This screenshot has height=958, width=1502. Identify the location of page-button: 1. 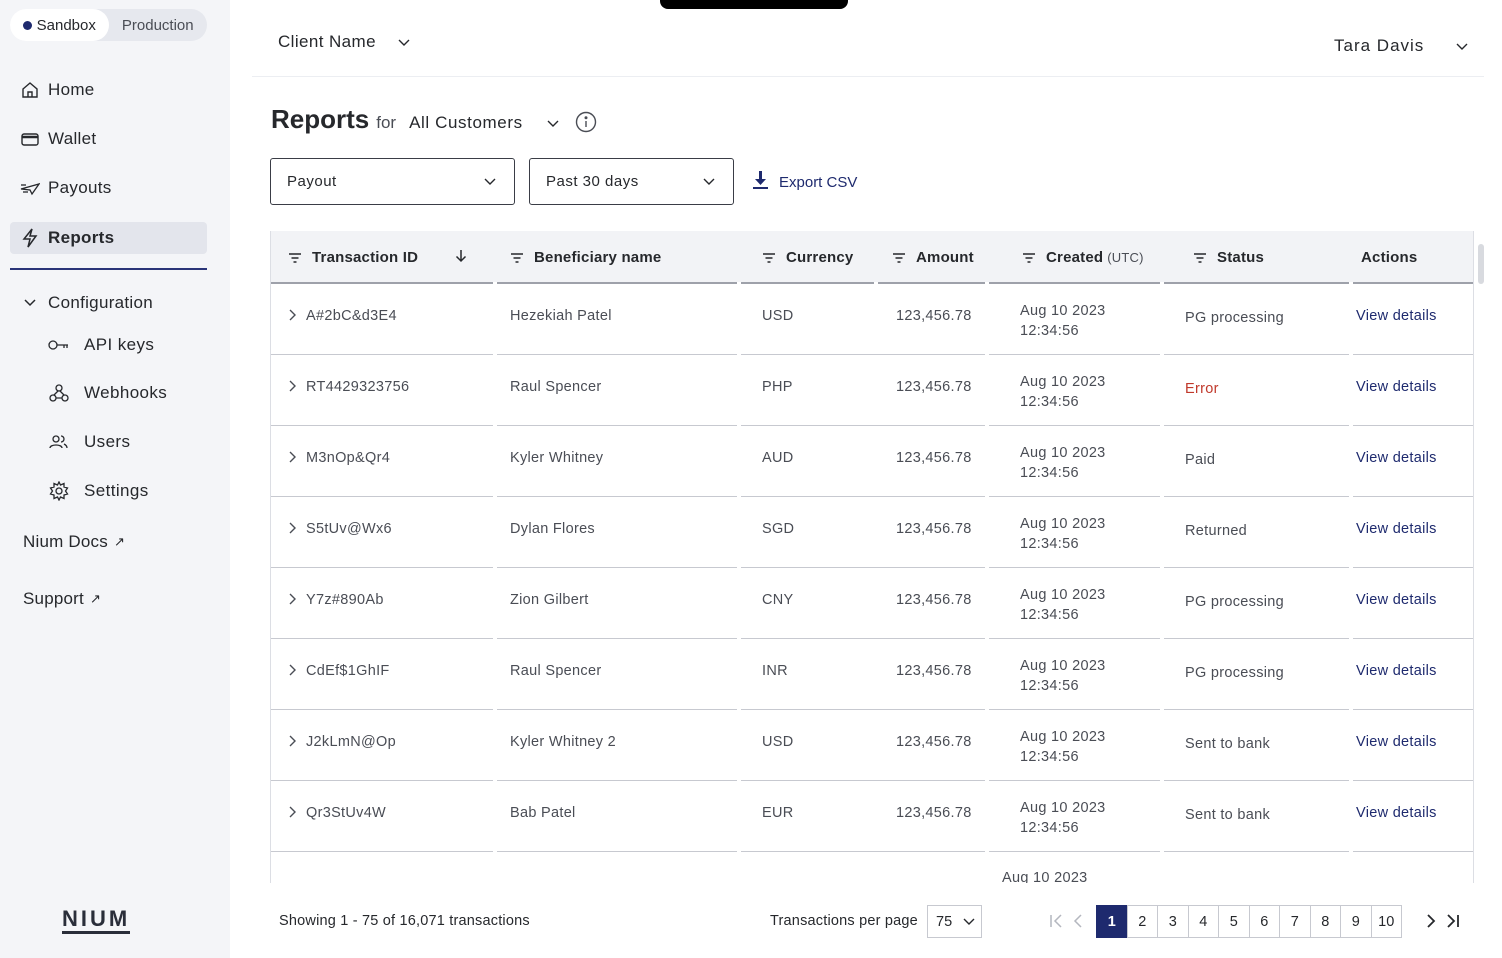
(1112, 921).